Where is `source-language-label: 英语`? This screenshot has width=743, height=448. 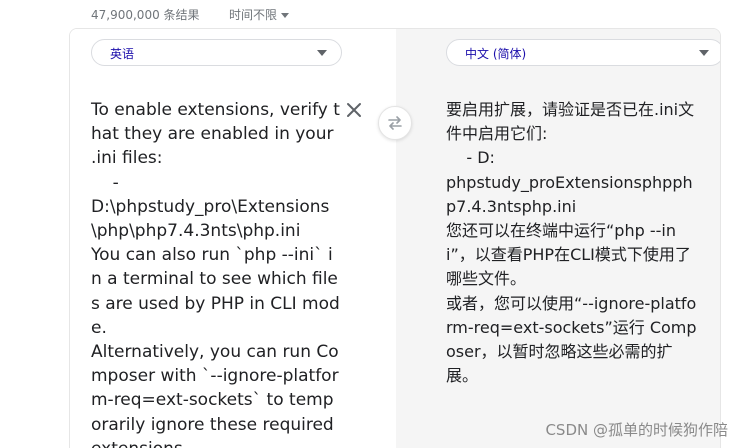
source-language-label: 英语 is located at coordinates (122, 54).